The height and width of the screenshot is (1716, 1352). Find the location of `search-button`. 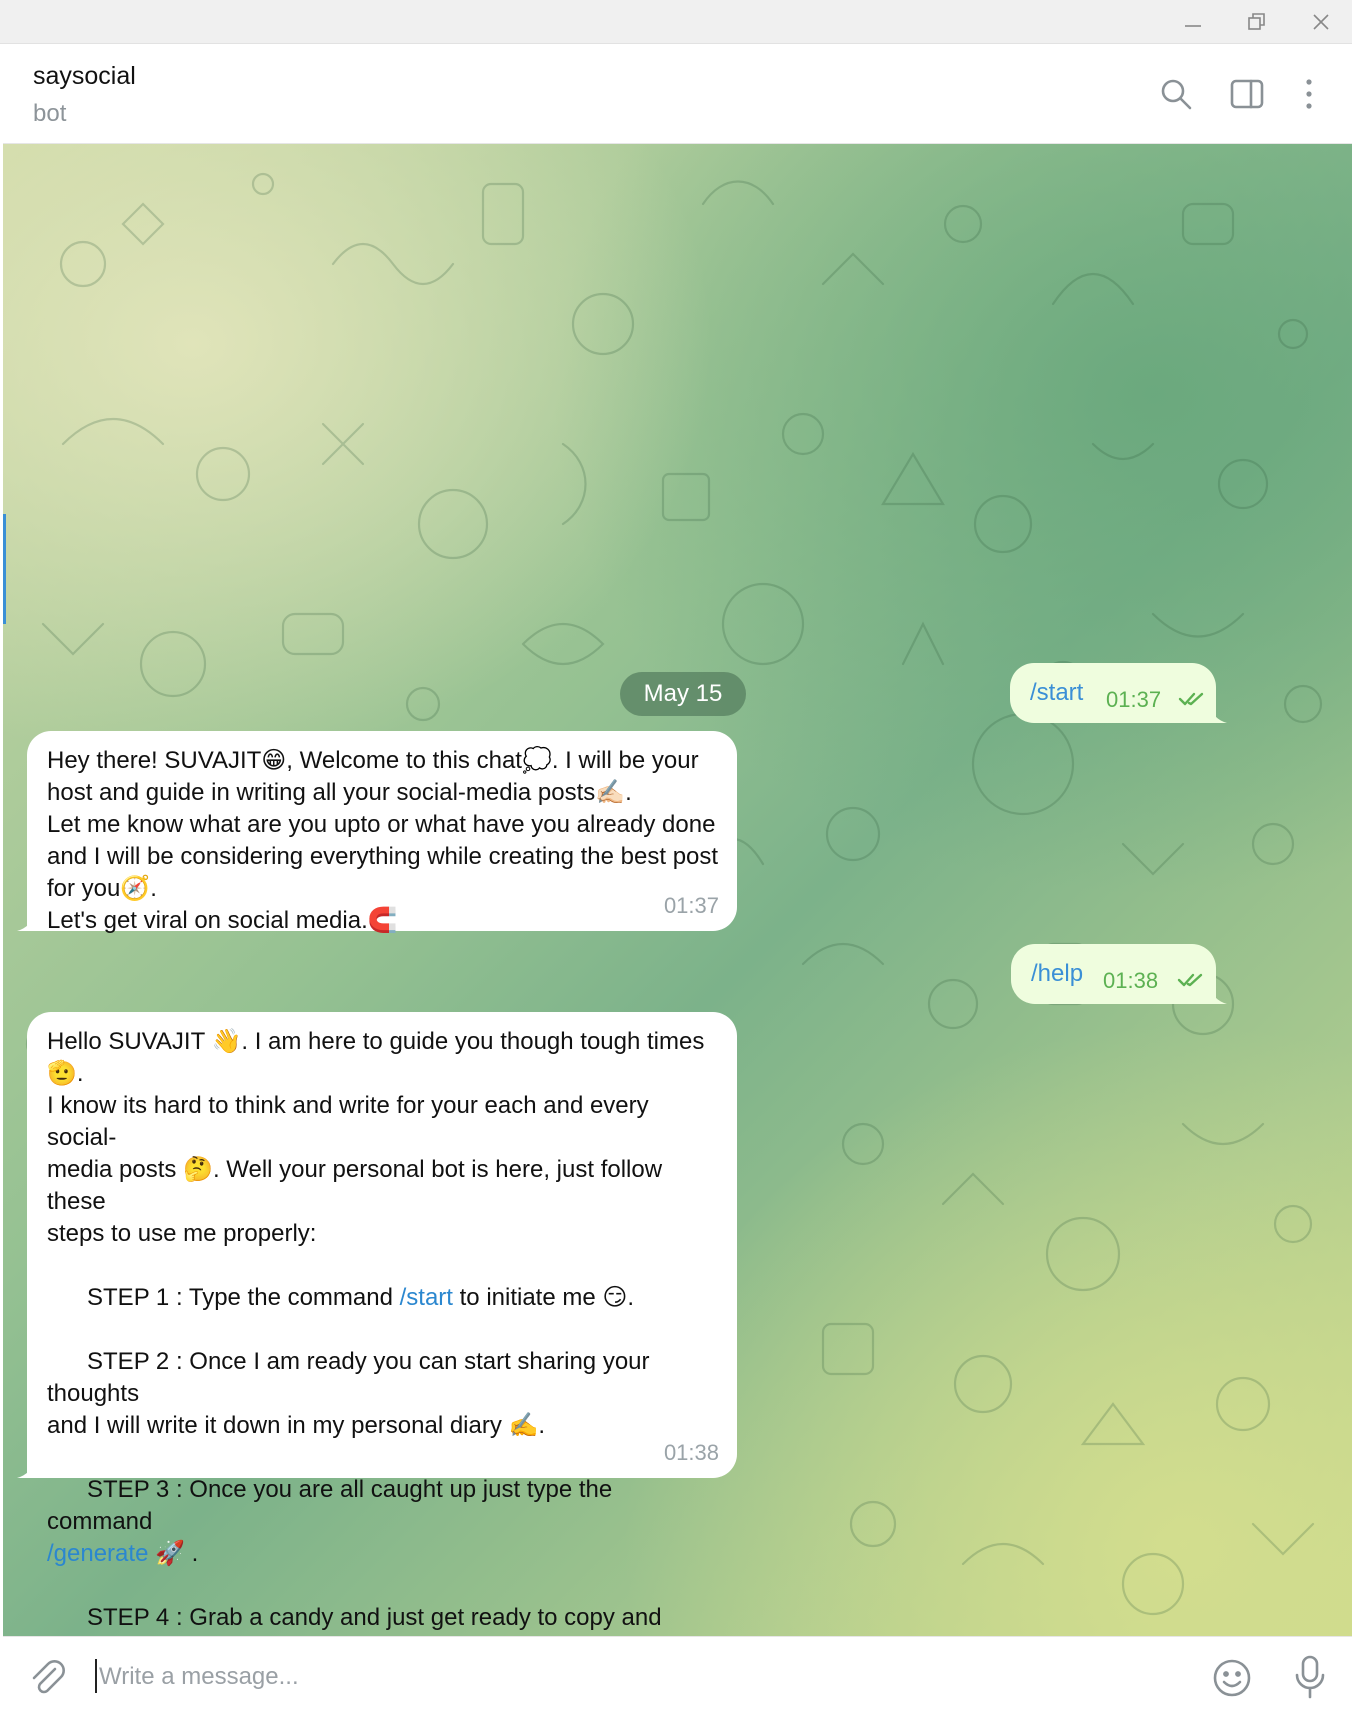

search-button is located at coordinates (1176, 94).